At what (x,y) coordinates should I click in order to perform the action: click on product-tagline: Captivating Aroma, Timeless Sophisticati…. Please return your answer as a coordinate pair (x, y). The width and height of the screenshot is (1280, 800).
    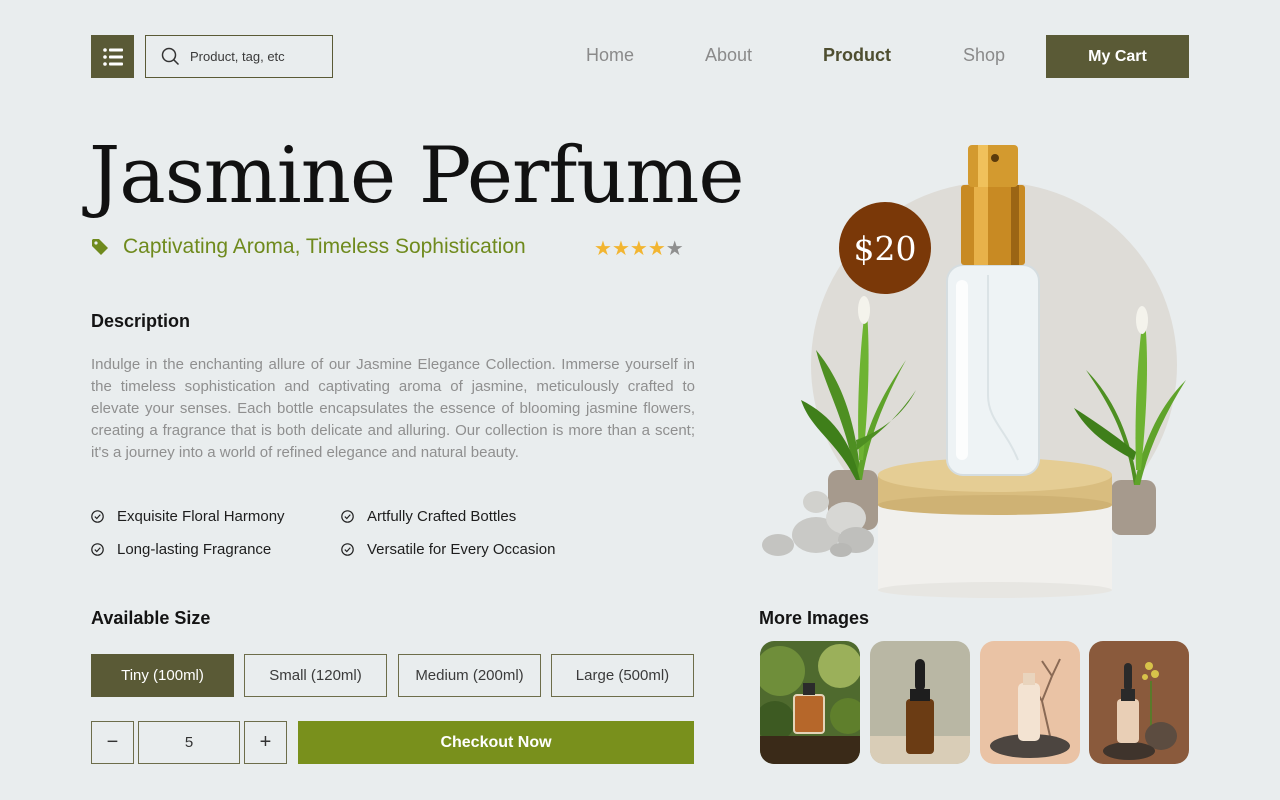
    Looking at the image, I should click on (324, 246).